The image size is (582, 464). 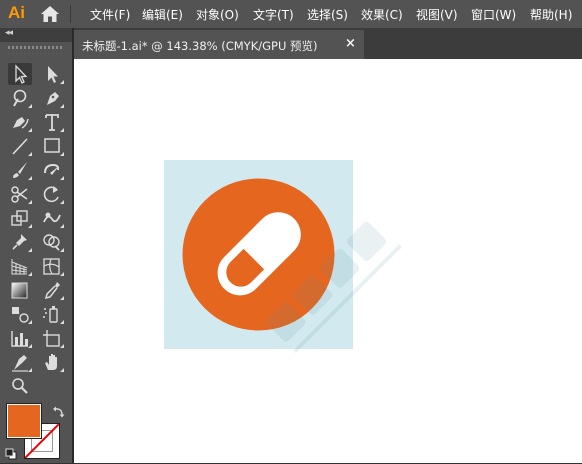 I want to click on perspective-grid-icon, so click(x=20, y=266).